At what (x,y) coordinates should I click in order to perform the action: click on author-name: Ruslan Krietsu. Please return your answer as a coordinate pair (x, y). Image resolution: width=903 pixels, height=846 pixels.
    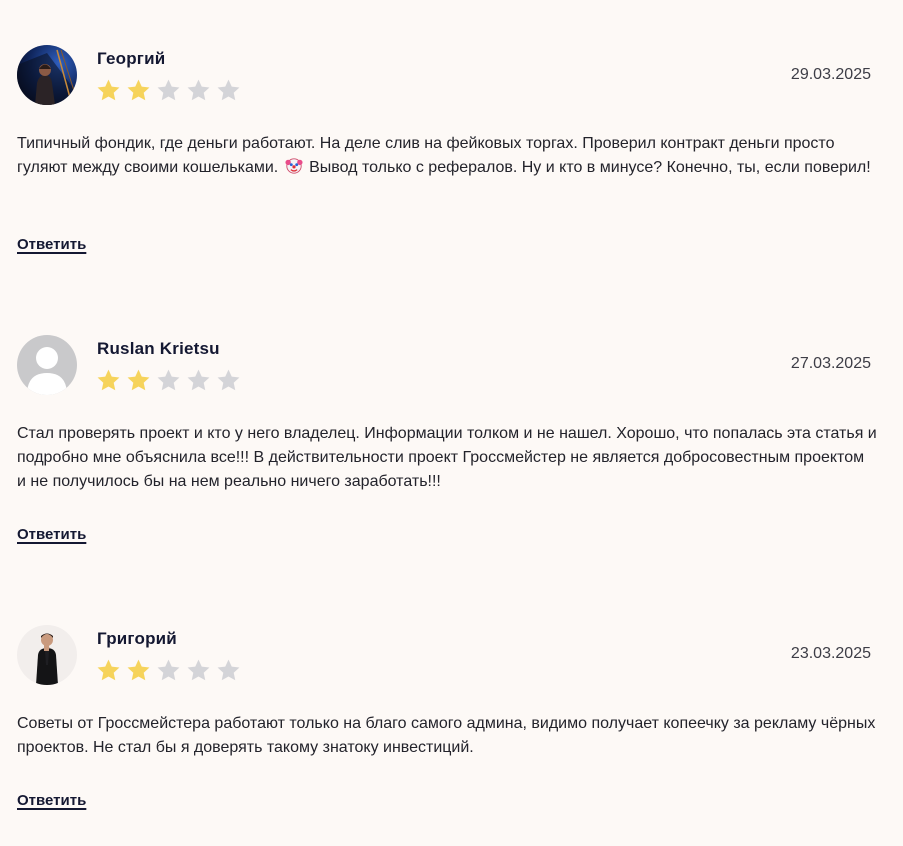
    Looking at the image, I should click on (158, 348).